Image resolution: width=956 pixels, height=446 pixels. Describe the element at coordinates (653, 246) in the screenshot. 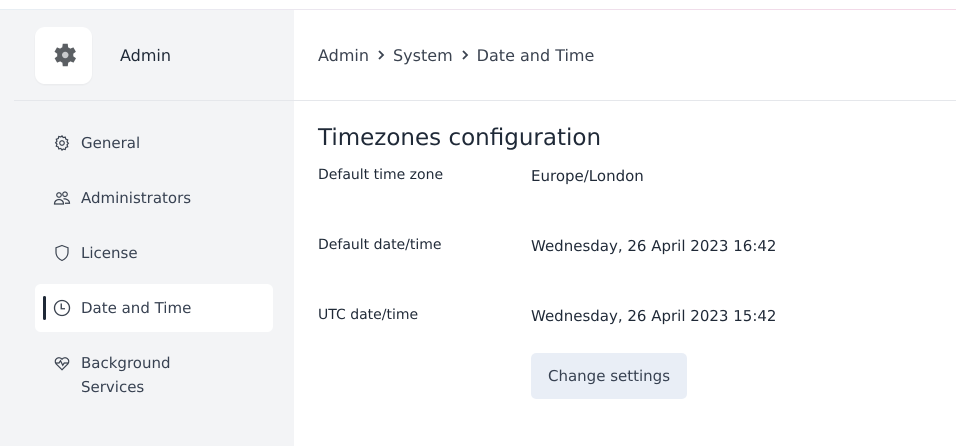

I see `field-value: Wednesday, 26 April 2023 16:42` at that location.